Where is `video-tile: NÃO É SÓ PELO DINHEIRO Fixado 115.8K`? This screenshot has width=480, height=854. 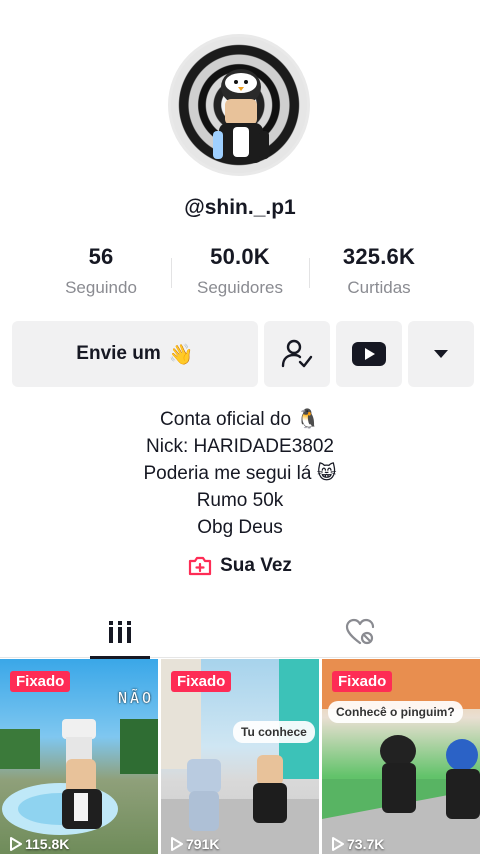 video-tile: NÃO É SÓ PELO DINHEIRO Fixado 115.8K is located at coordinates (79, 756).